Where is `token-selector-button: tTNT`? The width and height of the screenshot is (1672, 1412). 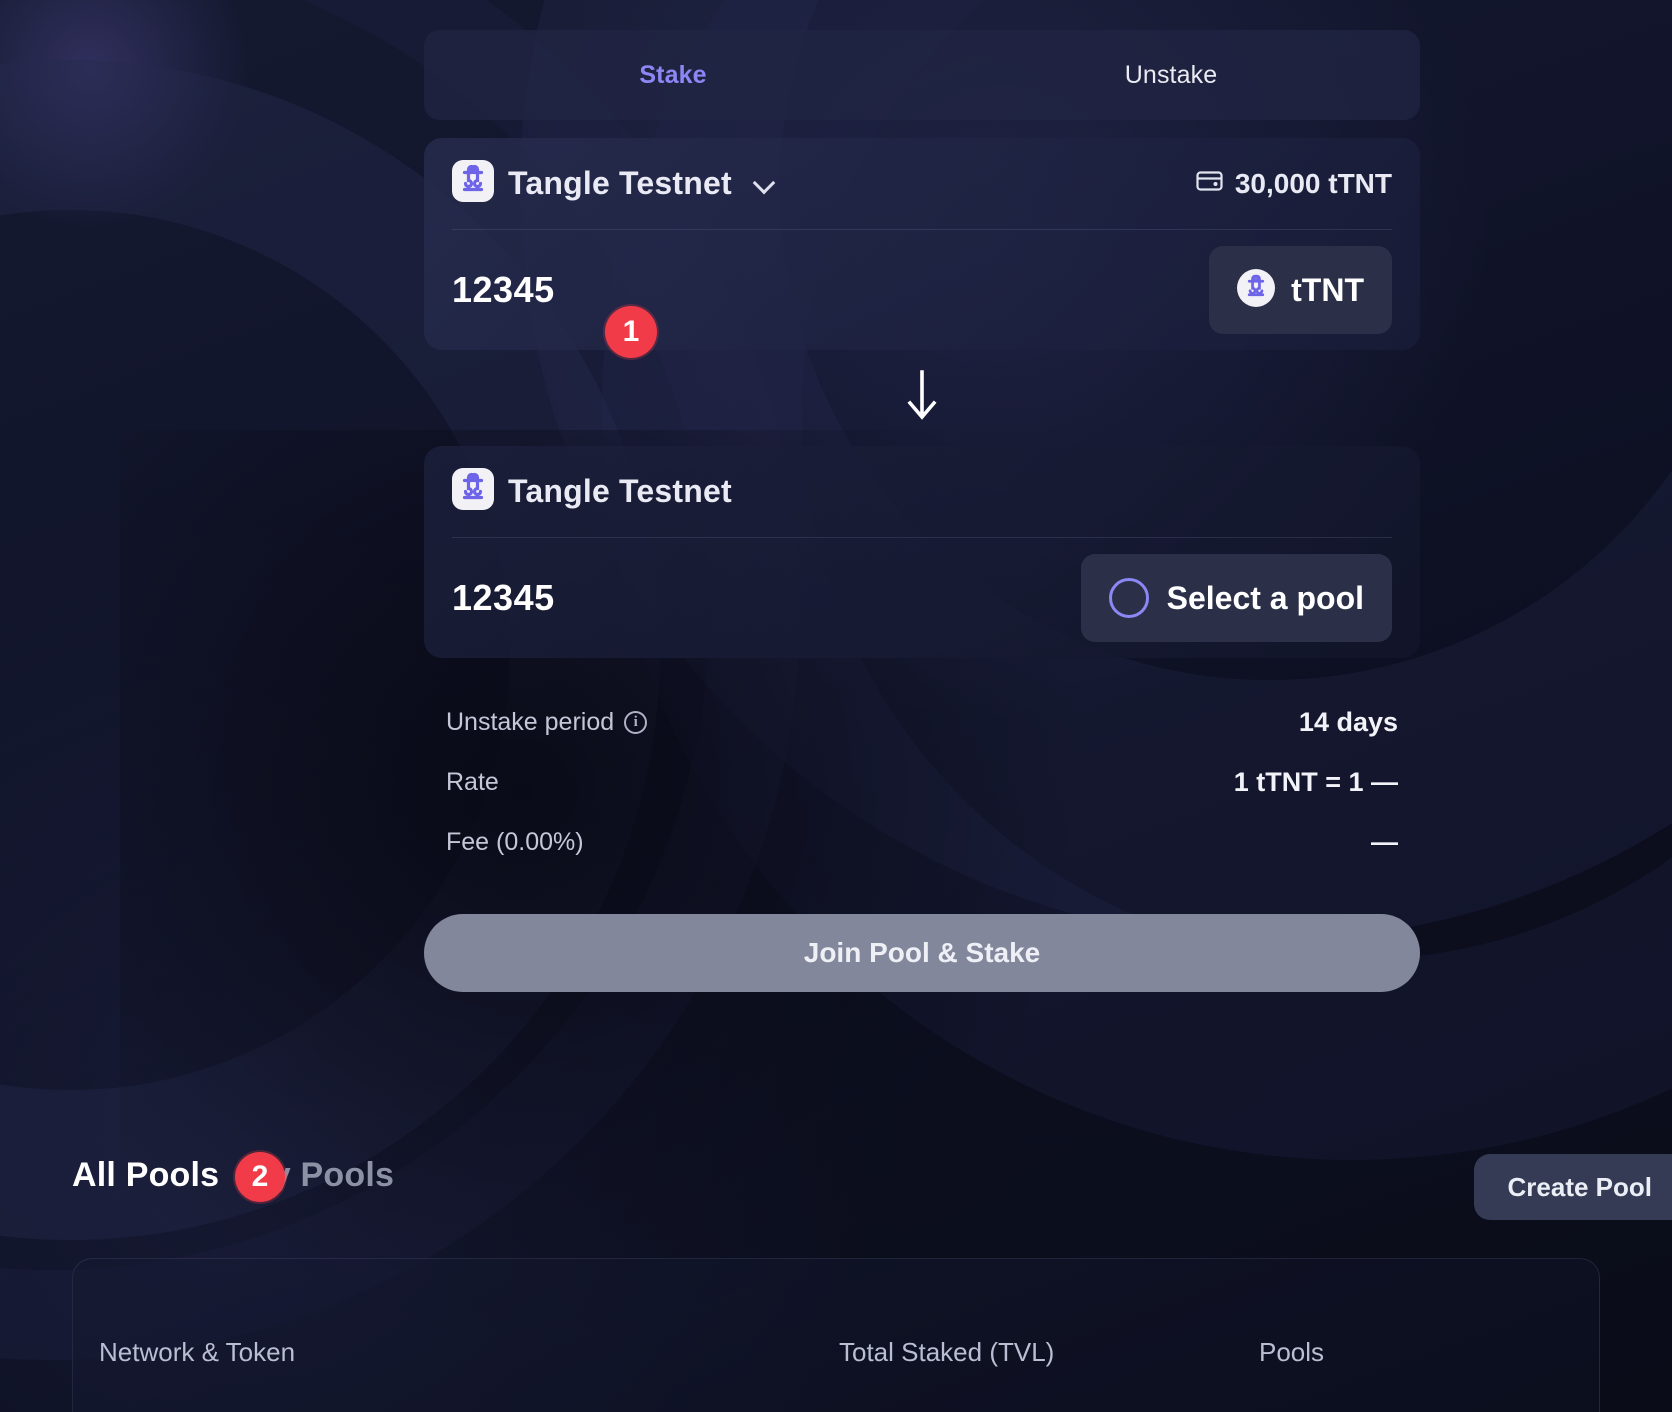
token-selector-button: tTNT is located at coordinates (1300, 290).